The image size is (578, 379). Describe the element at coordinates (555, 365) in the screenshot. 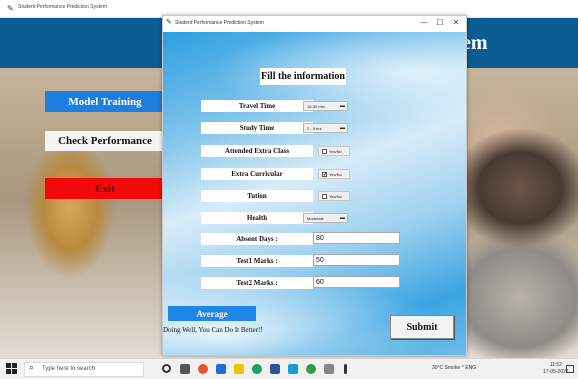

I see `clock-time: 11:52` at that location.